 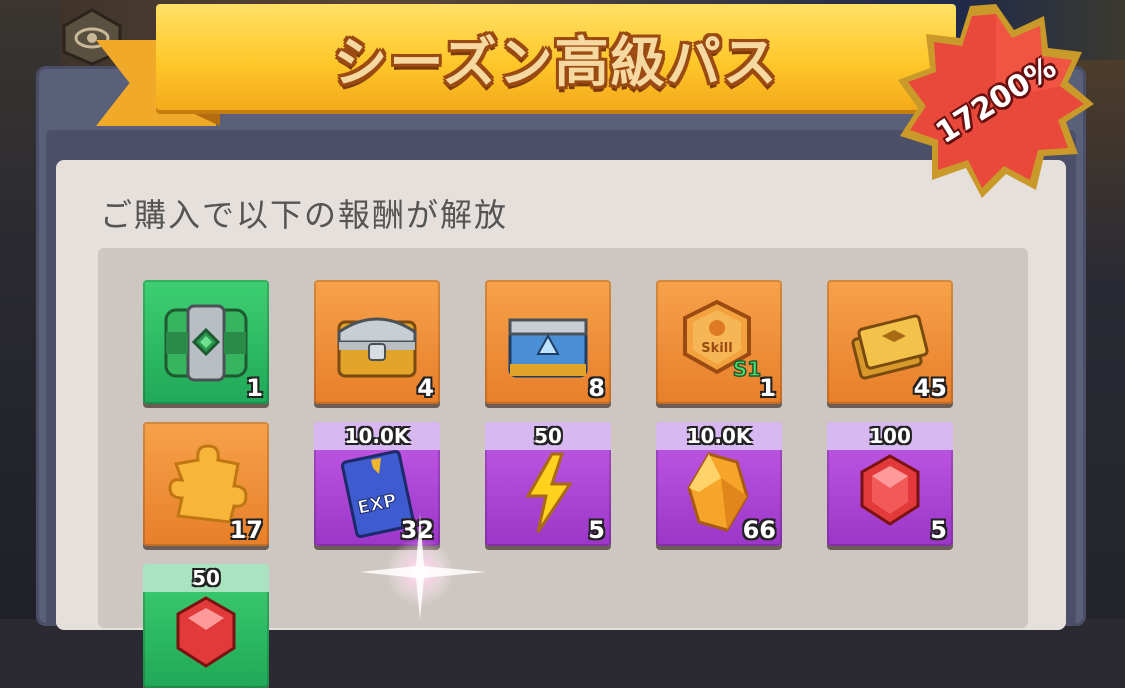 I want to click on reward-tile: 45, so click(x=890, y=342).